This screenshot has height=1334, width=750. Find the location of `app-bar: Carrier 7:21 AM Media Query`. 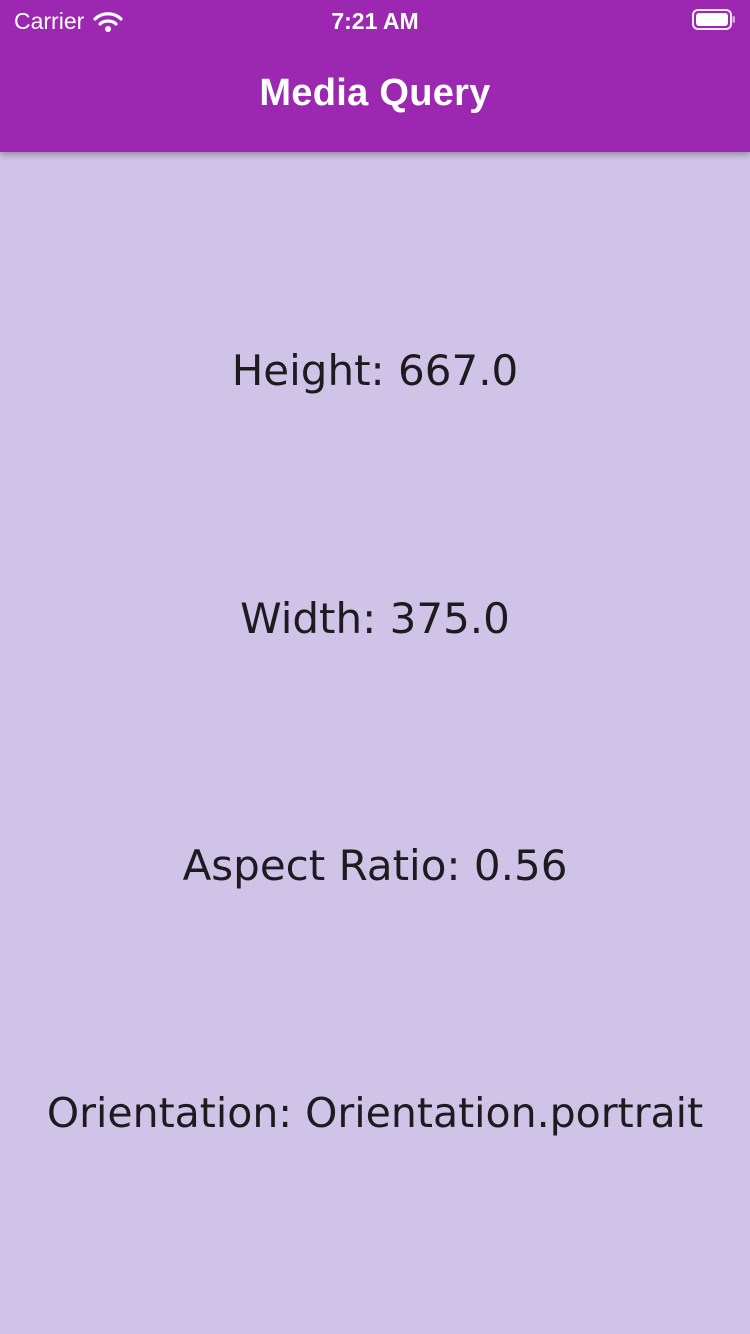

app-bar: Carrier 7:21 AM Media Query is located at coordinates (375, 76).